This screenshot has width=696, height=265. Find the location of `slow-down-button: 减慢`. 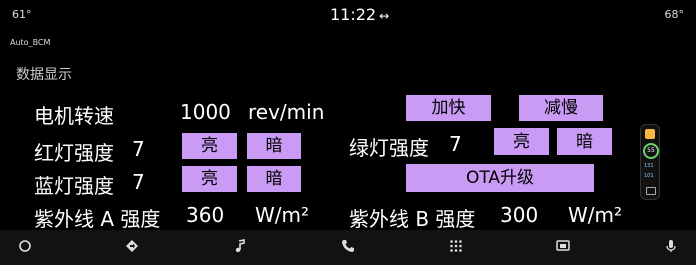

slow-down-button: 减慢 is located at coordinates (561, 108).